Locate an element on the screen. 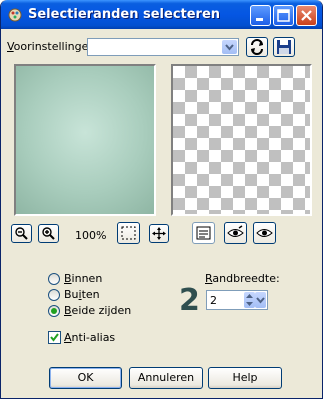  radio-outside is located at coordinates (54, 295).